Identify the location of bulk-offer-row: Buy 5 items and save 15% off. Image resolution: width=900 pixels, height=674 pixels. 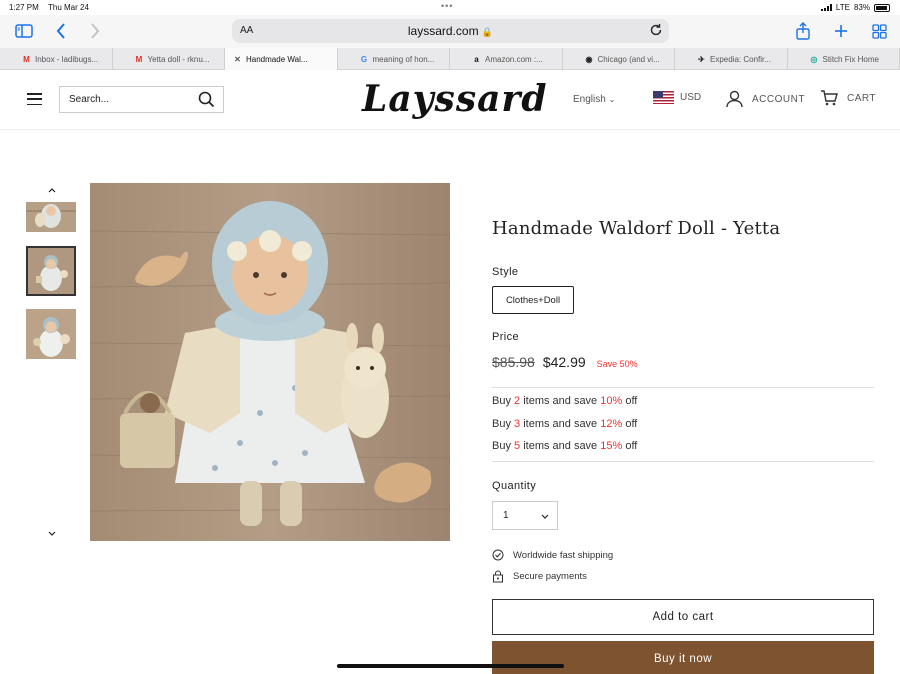
(564, 446).